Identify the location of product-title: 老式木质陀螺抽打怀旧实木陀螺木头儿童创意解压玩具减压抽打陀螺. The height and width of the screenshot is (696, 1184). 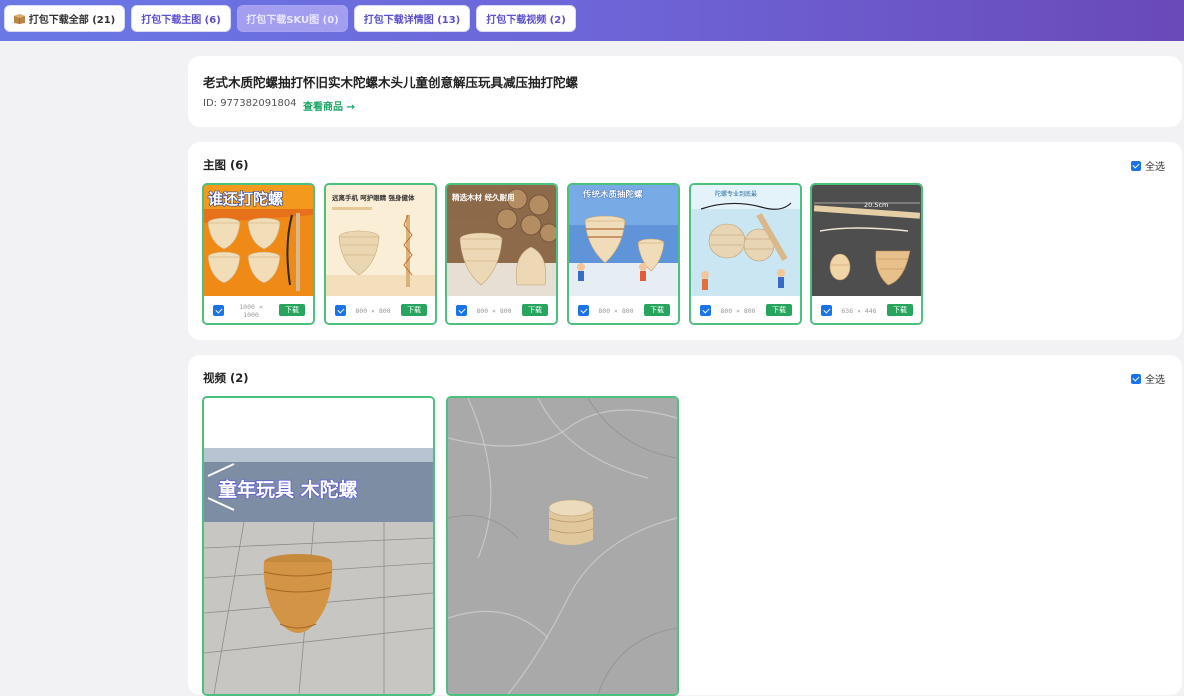
(391, 82).